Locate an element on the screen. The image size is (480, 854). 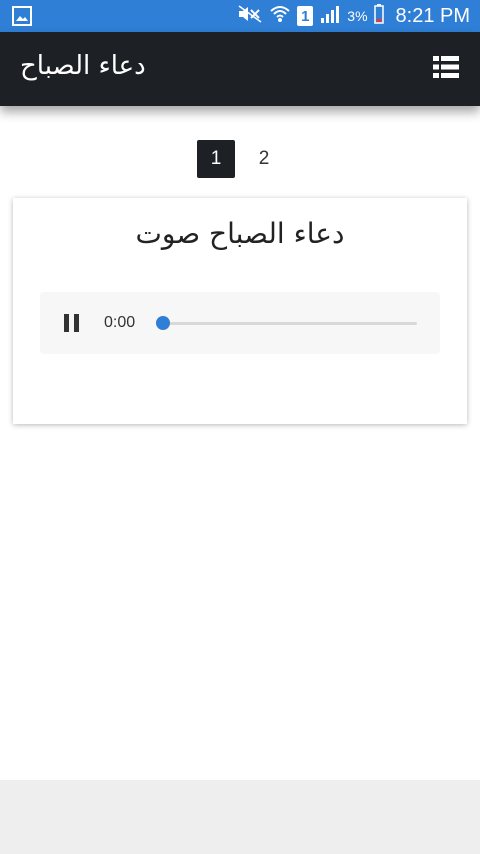
battery-percent: 3% is located at coordinates (357, 16).